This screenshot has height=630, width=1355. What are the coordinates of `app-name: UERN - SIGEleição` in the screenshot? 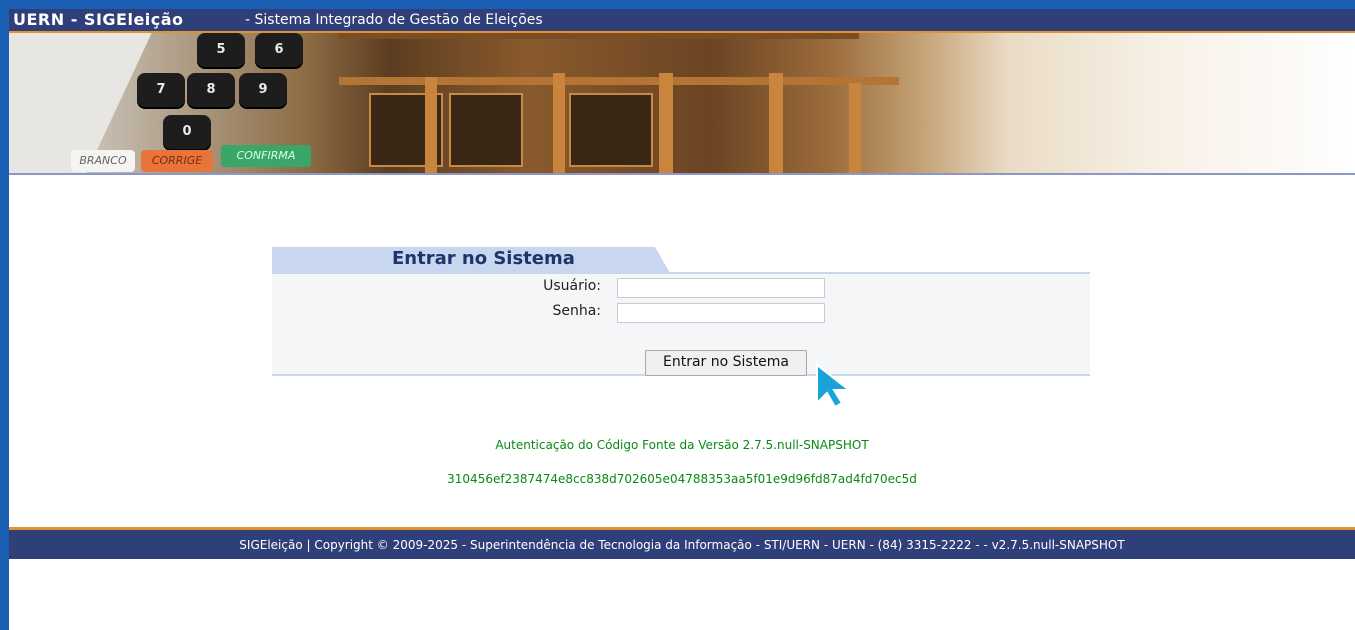 It's located at (98, 19).